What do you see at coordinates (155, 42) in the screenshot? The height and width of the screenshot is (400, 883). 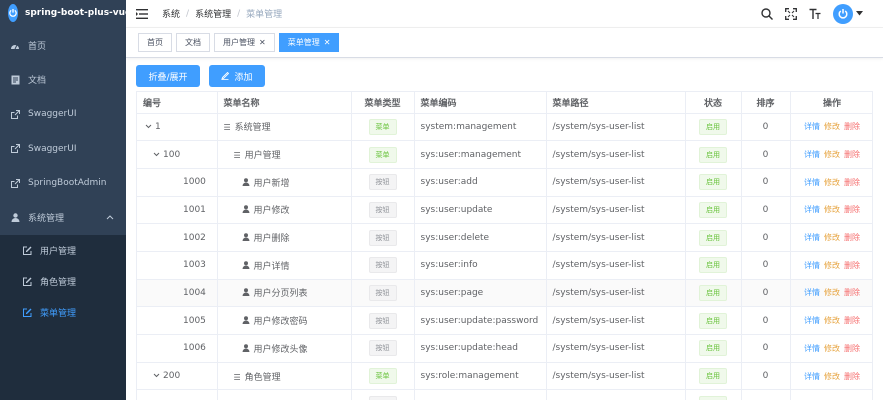 I see `tag-home: 首页` at bounding box center [155, 42].